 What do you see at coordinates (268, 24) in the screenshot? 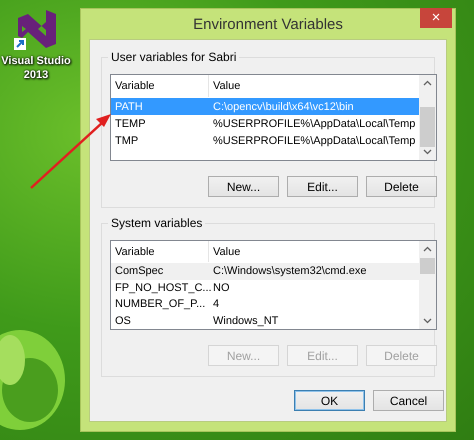
I see `window-title: Environment Variables` at bounding box center [268, 24].